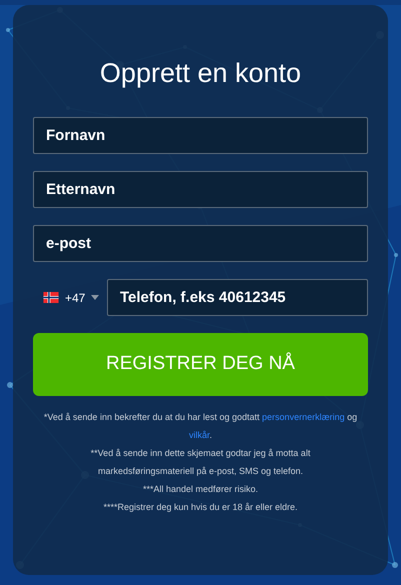  What do you see at coordinates (200, 189) in the screenshot?
I see `text-input-field: Etternavn` at bounding box center [200, 189].